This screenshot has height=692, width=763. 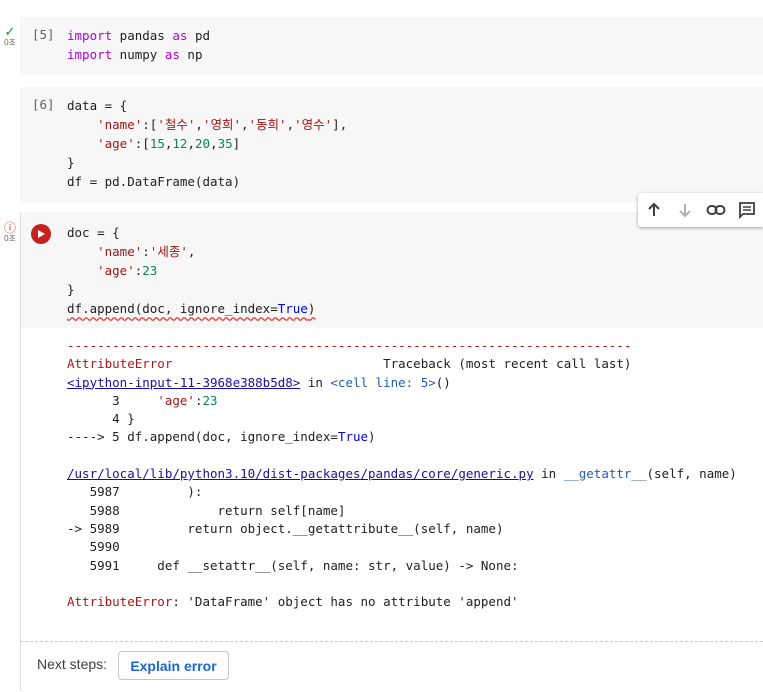 I want to click on code-line: data = {, so click(x=207, y=105).